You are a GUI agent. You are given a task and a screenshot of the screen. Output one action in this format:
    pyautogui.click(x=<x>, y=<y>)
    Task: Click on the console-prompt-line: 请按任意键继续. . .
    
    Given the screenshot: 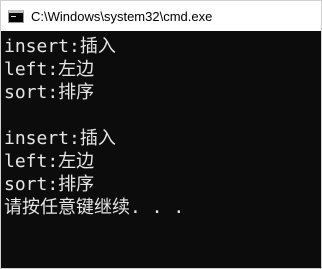 What is the action you would take?
    pyautogui.click(x=94, y=207)
    